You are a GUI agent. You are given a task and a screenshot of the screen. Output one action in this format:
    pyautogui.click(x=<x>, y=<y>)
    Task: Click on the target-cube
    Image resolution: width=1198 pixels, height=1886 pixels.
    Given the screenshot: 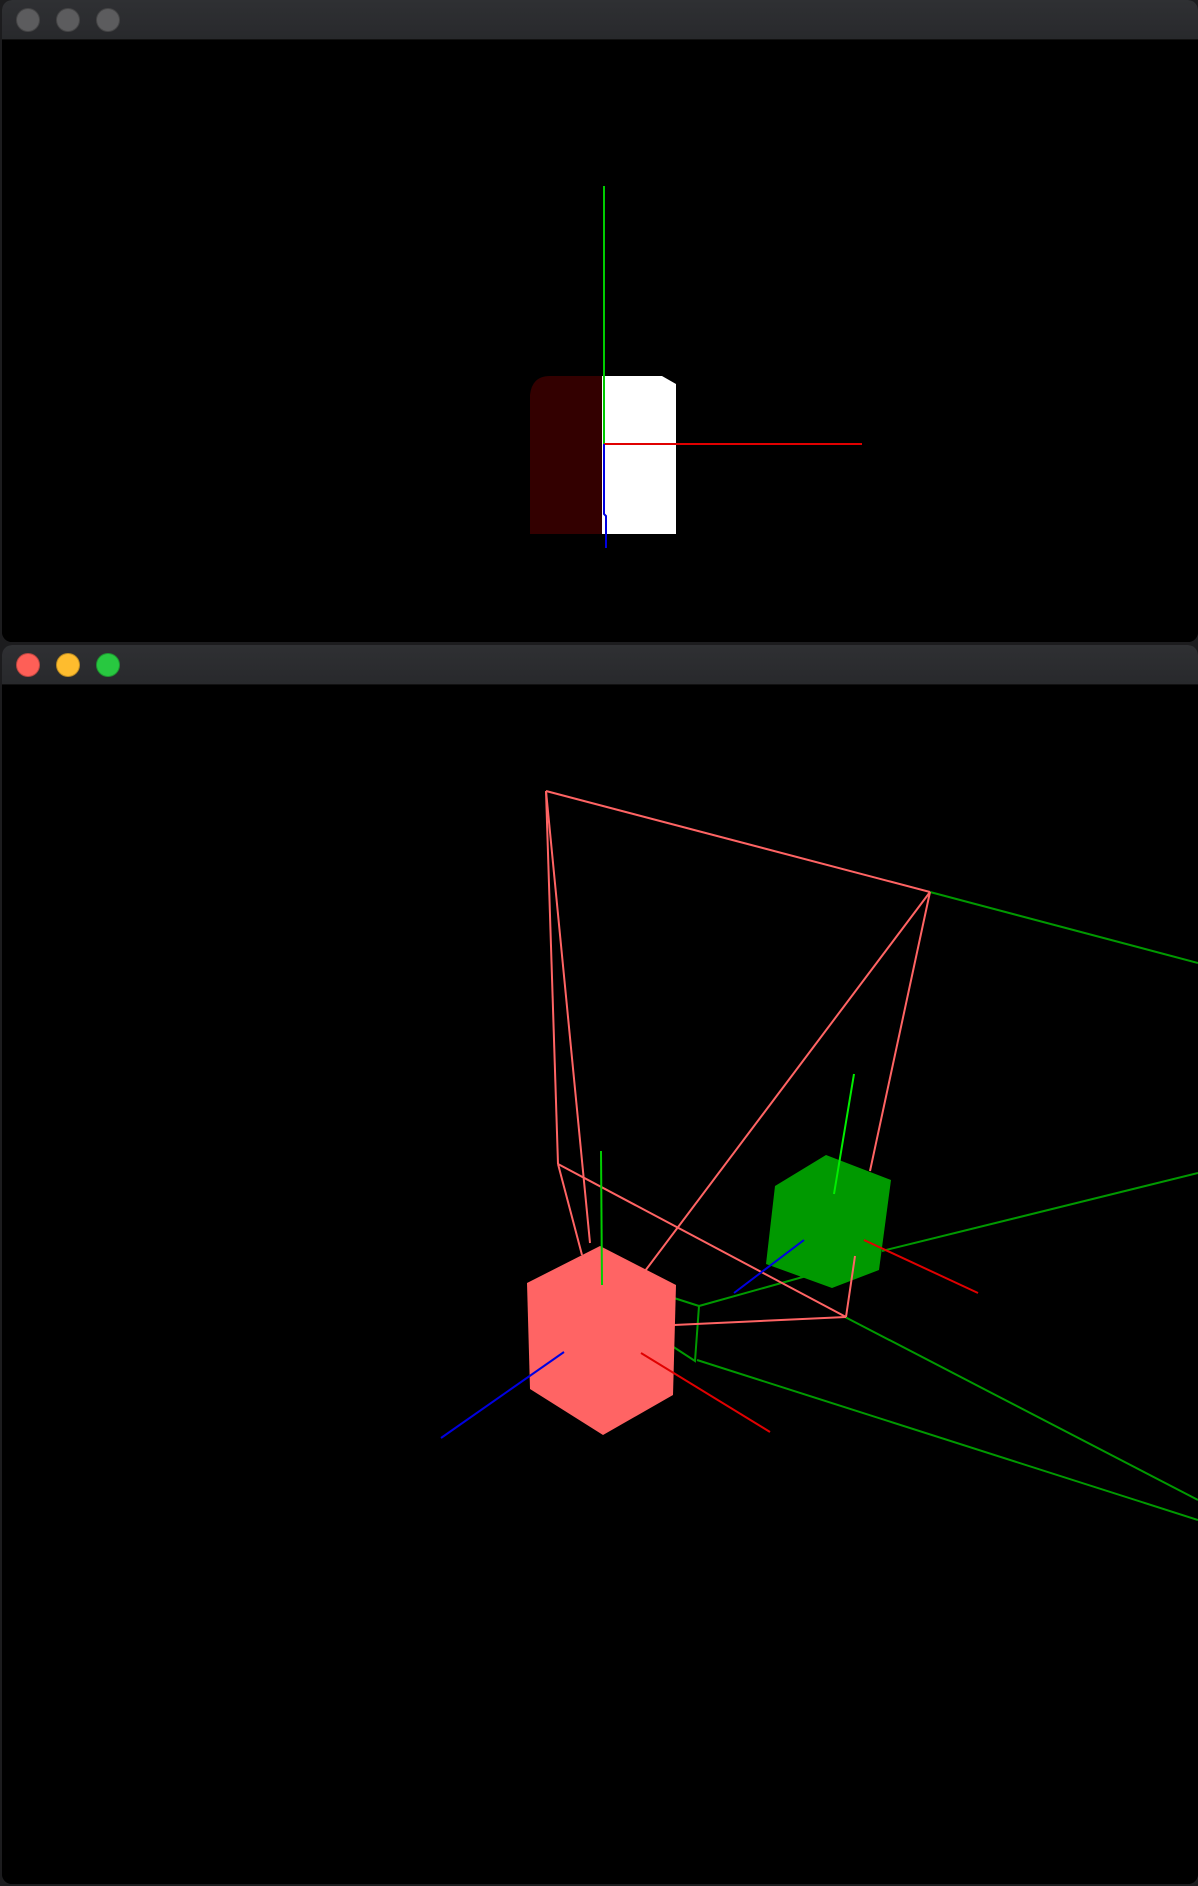 What is the action you would take?
    pyautogui.click(x=828, y=1221)
    